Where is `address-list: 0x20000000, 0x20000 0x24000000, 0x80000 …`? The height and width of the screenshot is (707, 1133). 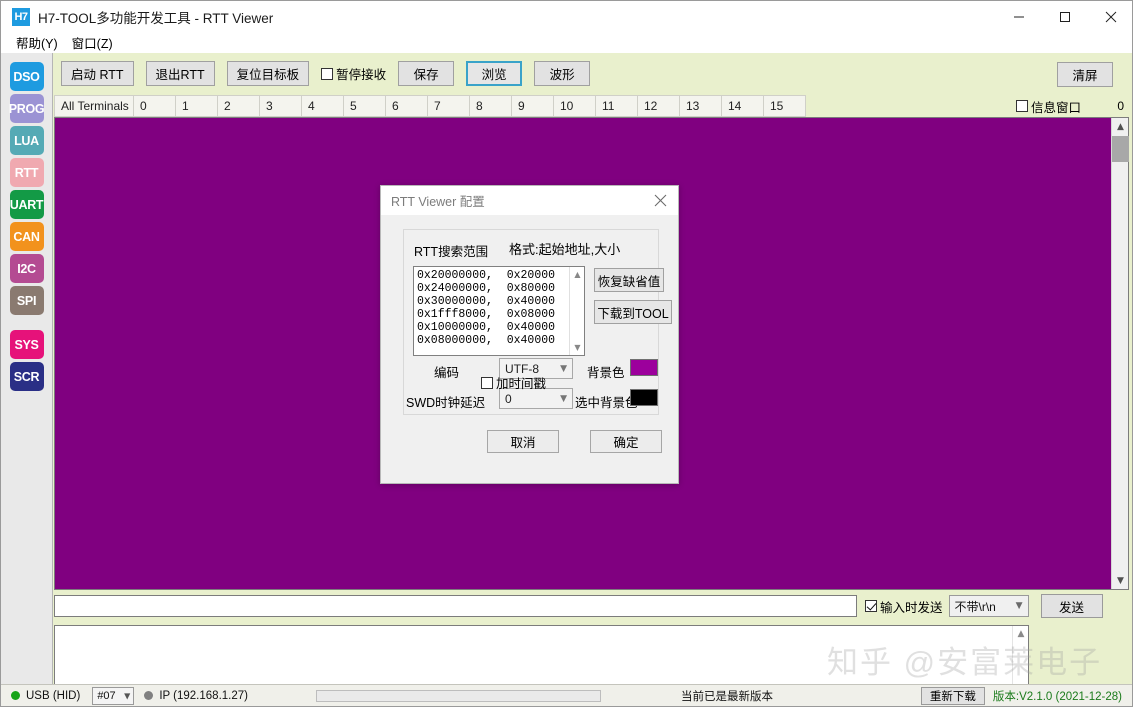
address-list: 0x20000000, 0x20000 0x24000000, 0x80000 … is located at coordinates (499, 307).